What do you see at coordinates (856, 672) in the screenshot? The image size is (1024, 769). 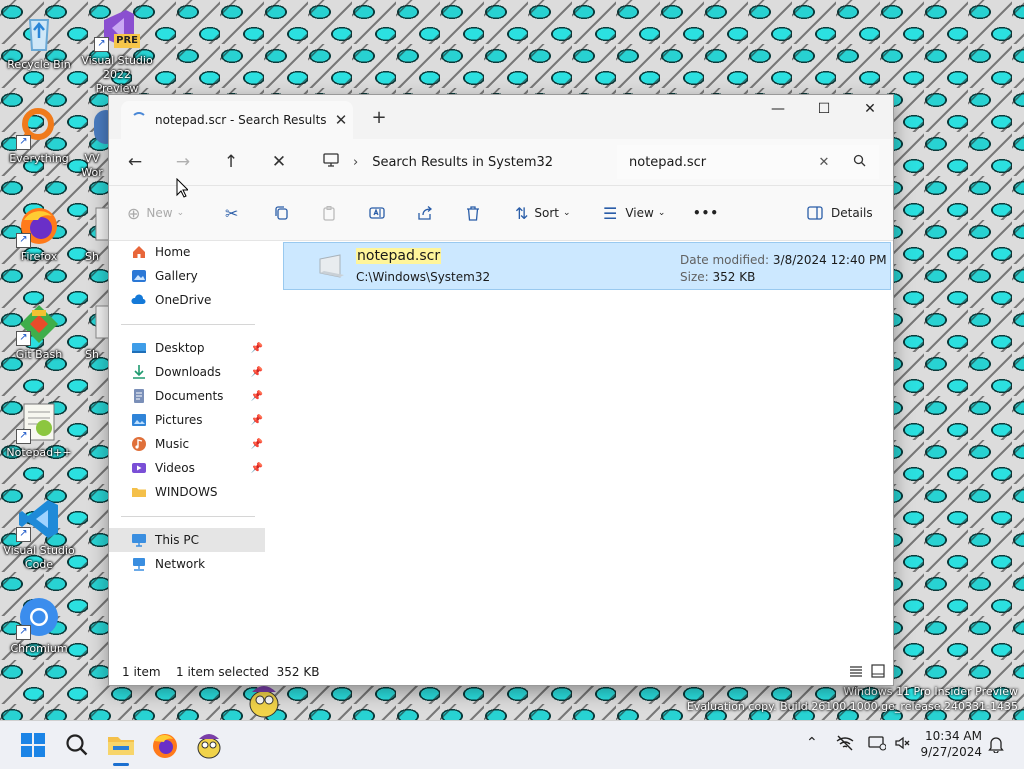 I see `details-view-toggle` at bounding box center [856, 672].